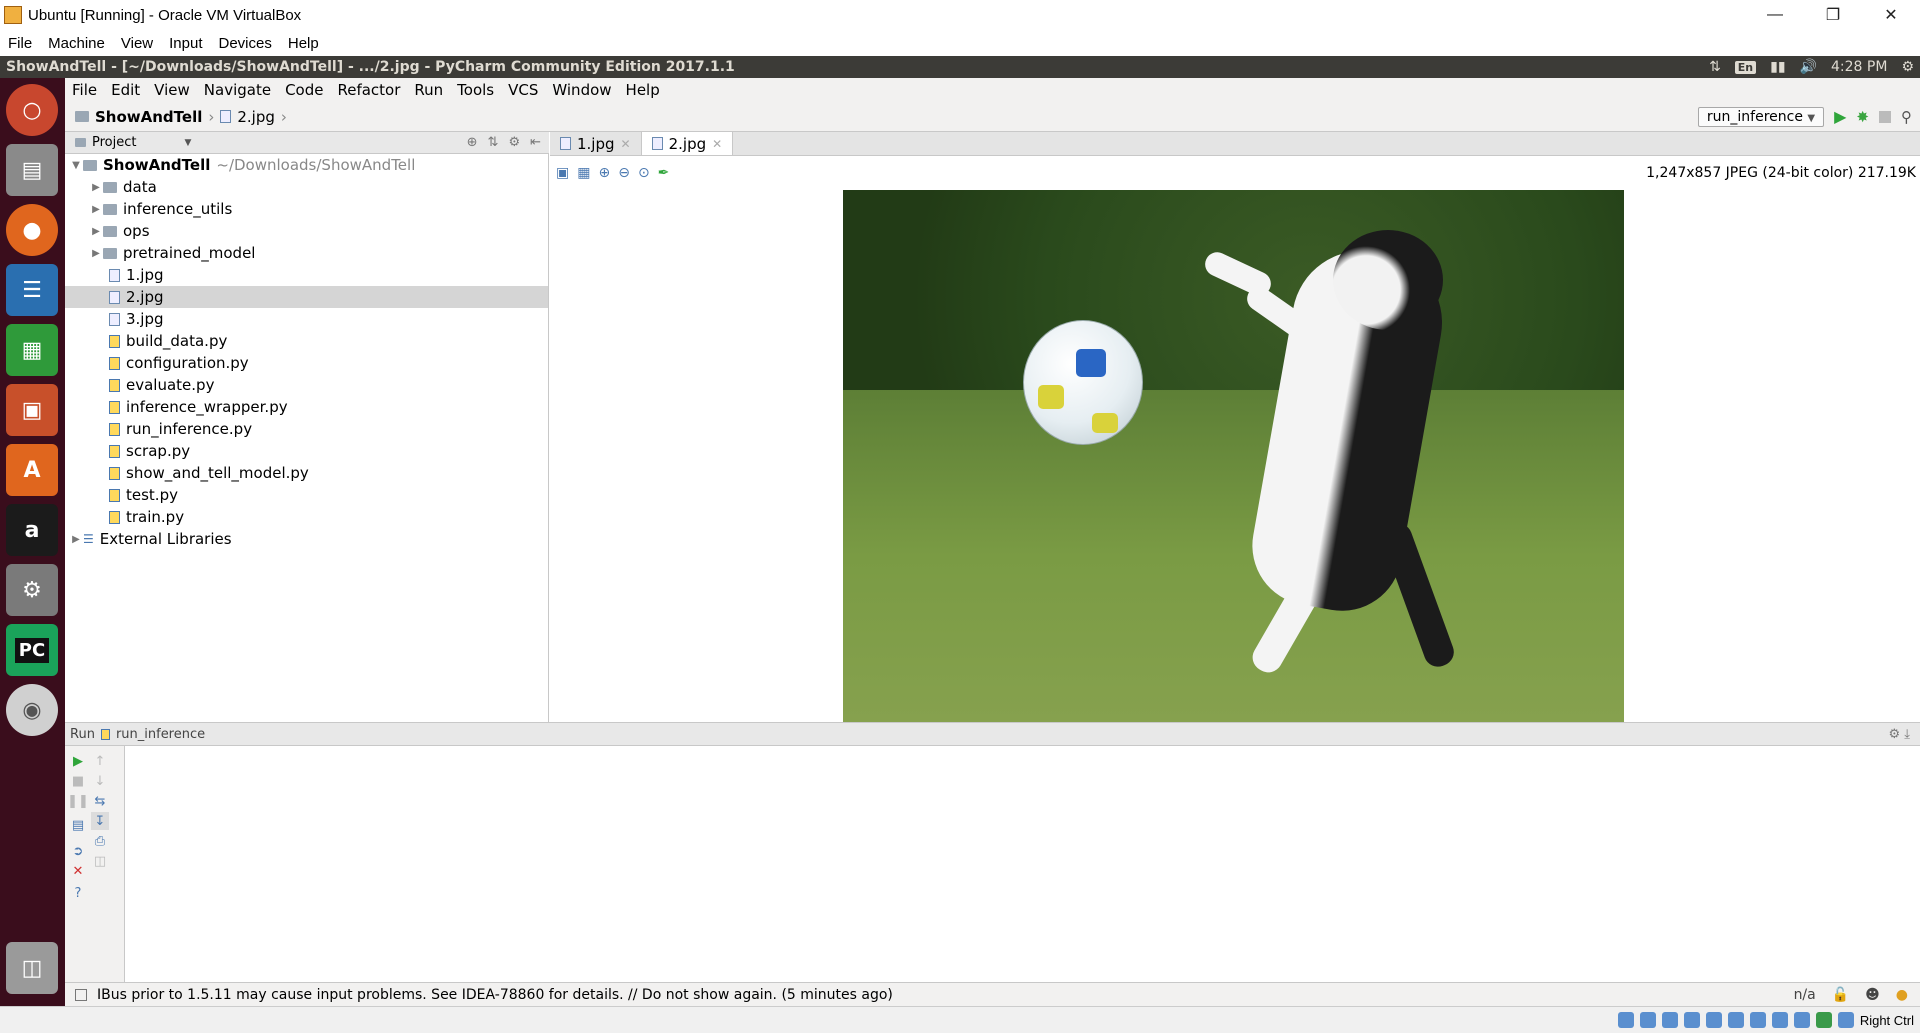 Image resolution: width=1920 pixels, height=1033 pixels. I want to click on tree-file-selected: 2.jpg, so click(306, 297).